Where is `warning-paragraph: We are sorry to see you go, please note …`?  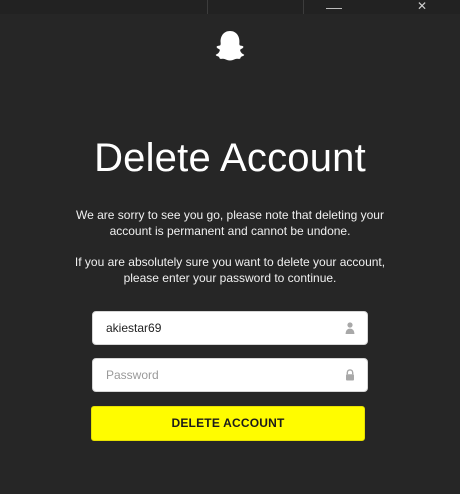 warning-paragraph: We are sorry to see you go, please note … is located at coordinates (230, 223).